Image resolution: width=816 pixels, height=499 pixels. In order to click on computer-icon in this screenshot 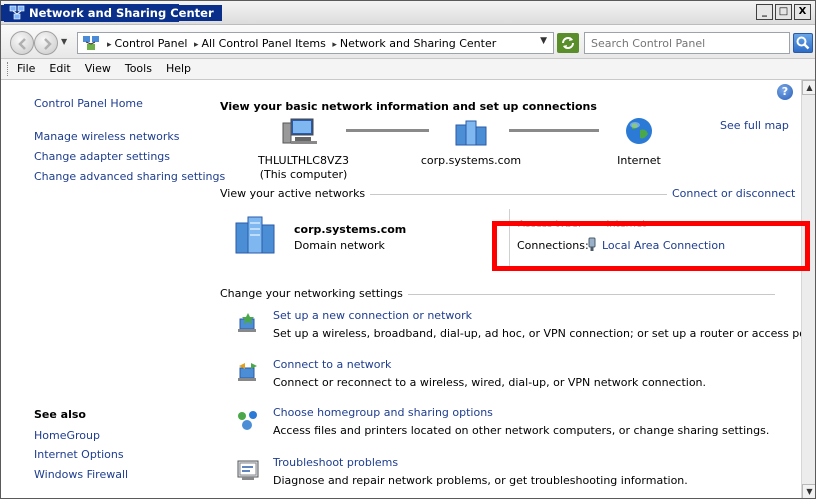, I will do `click(299, 131)`.